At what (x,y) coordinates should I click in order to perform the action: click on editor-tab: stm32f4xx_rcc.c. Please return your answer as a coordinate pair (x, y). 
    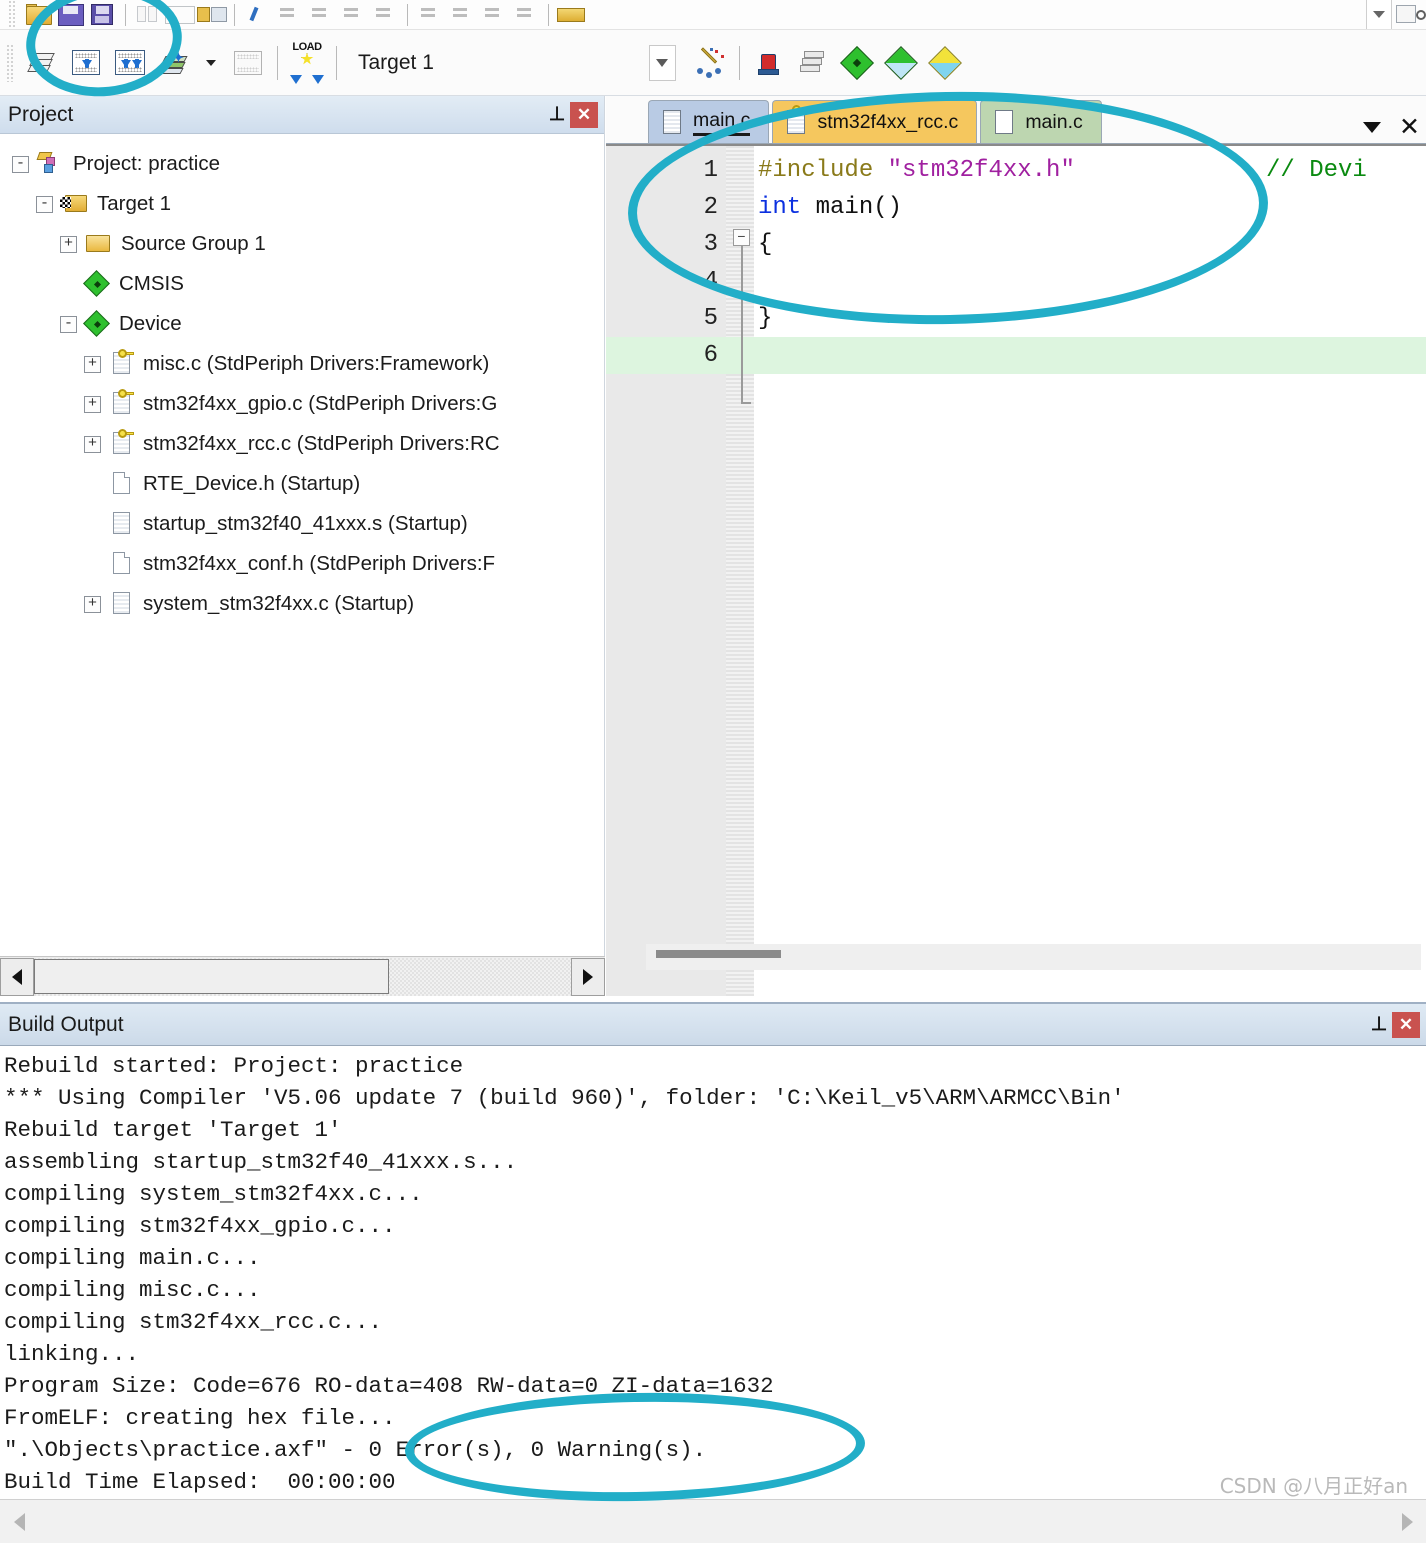
    Looking at the image, I should click on (875, 121).